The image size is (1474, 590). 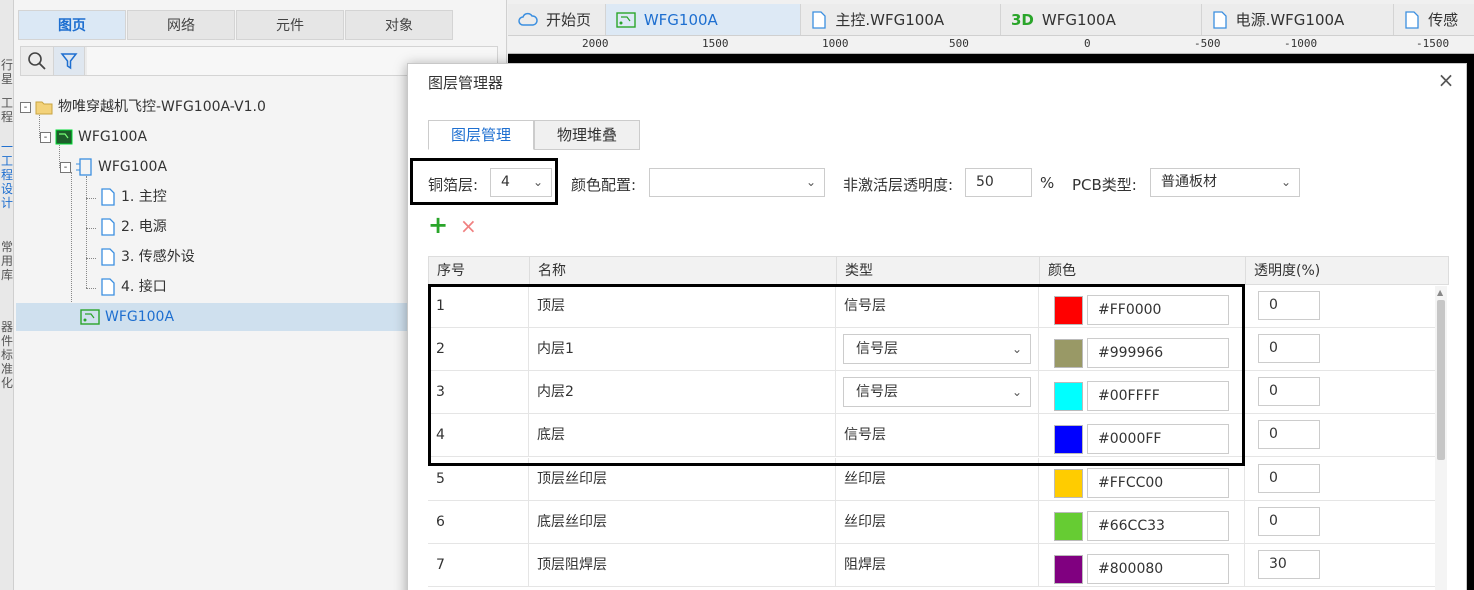 I want to click on schematic-icon, so click(x=84, y=167).